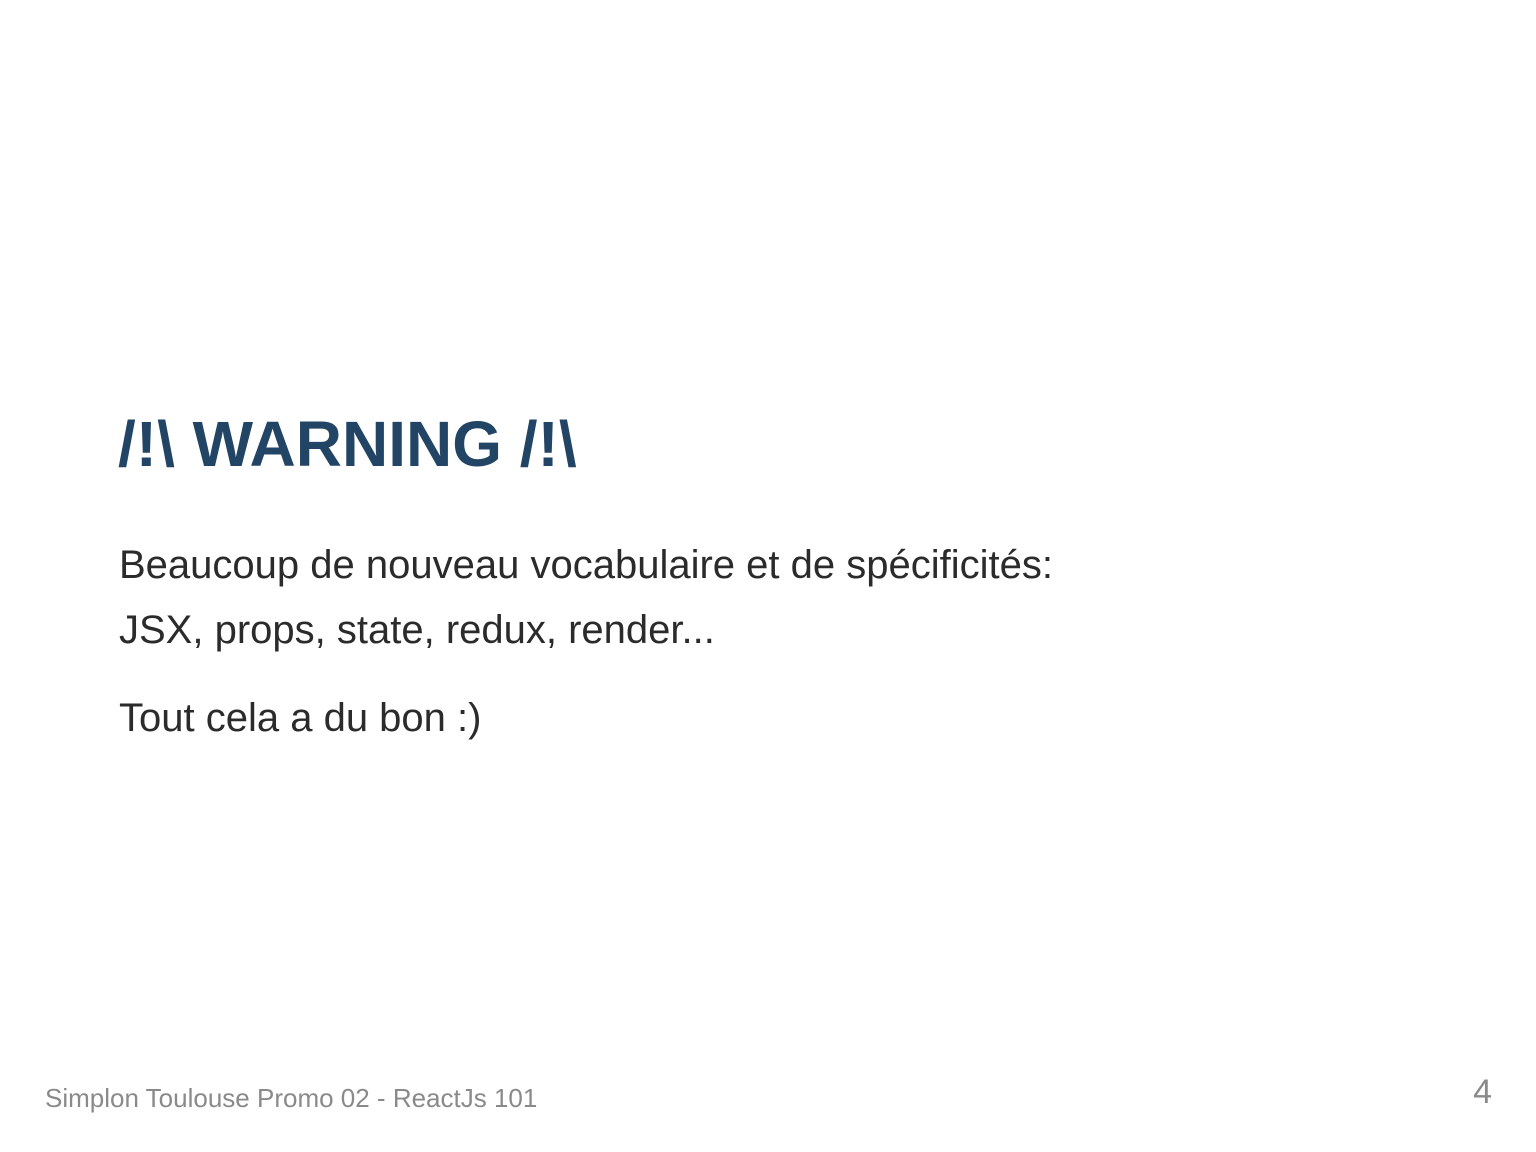 This screenshot has width=1536, height=1152. I want to click on footer-text: Simplon Toulouse Promo 02 - ReactJs 101, so click(291, 1098).